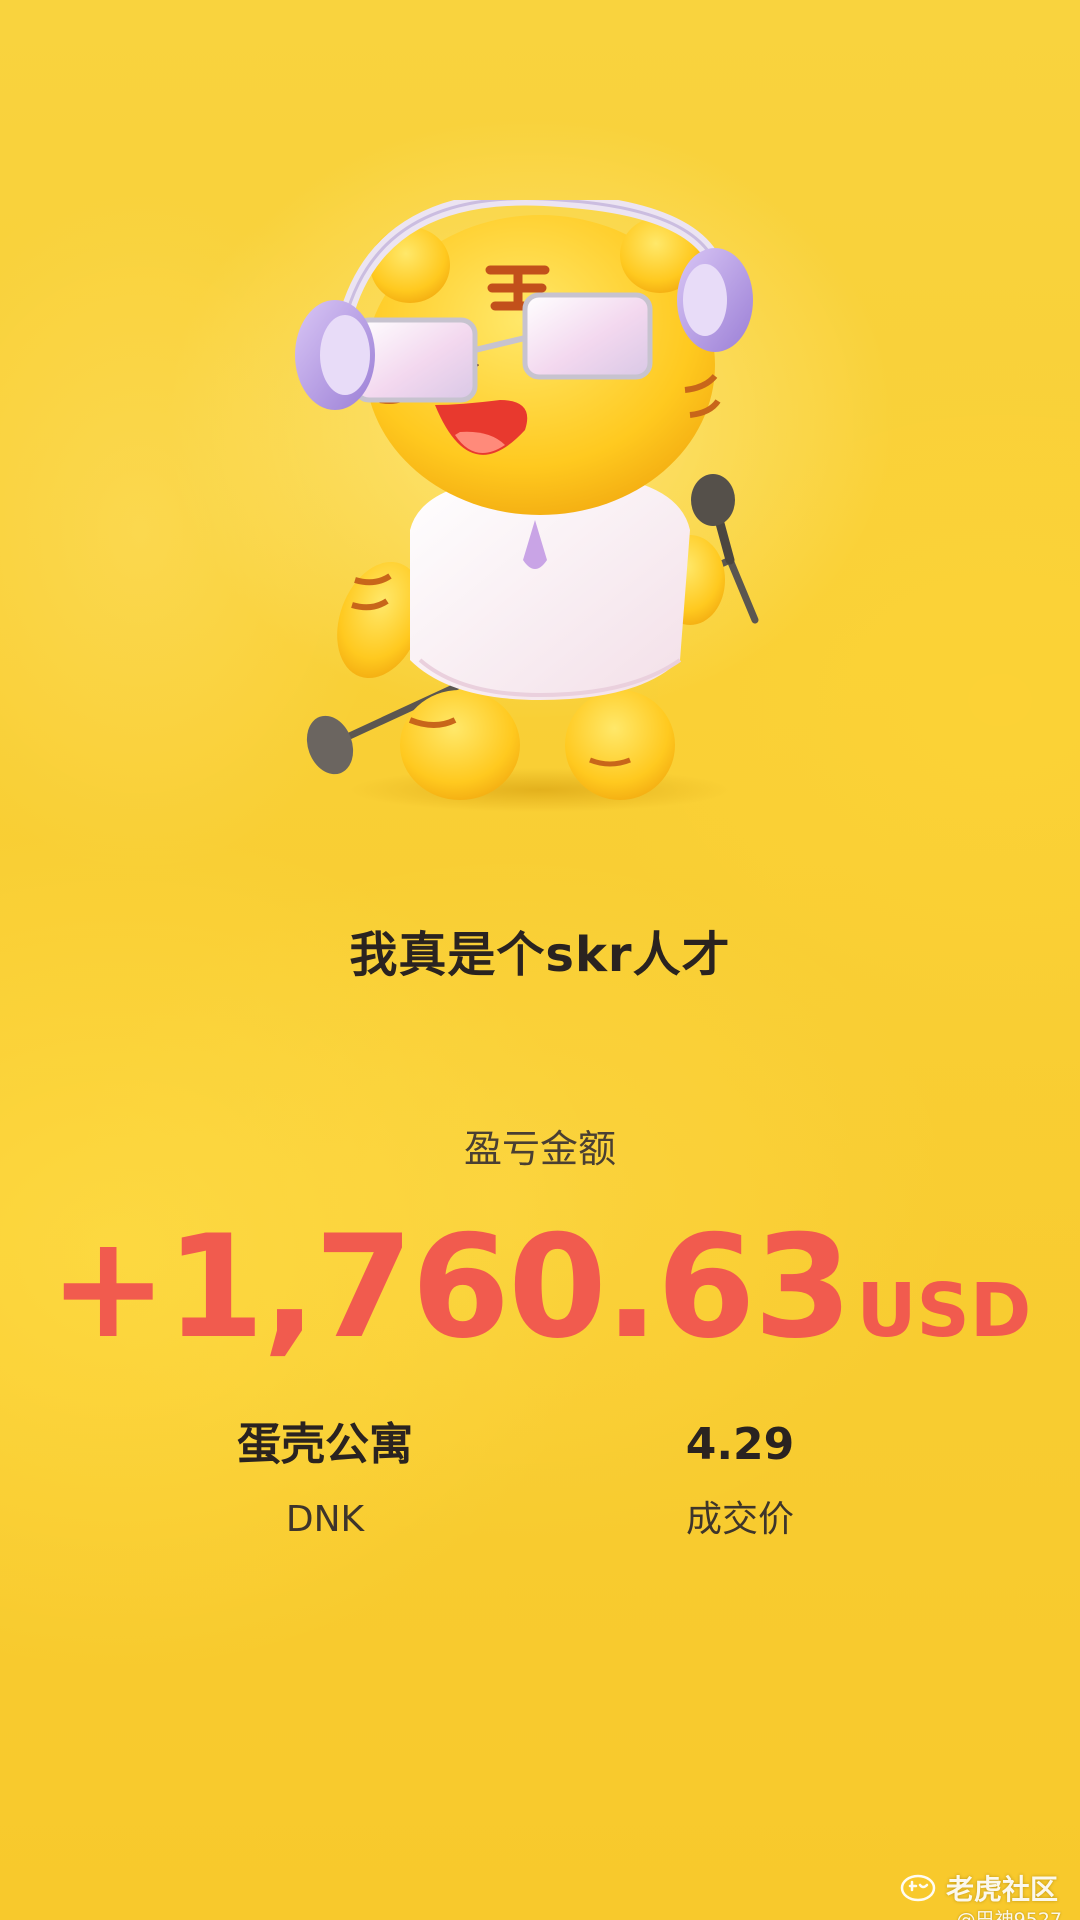 The height and width of the screenshot is (1920, 1080). I want to click on trade-price-label: 成交价, so click(739, 1519).